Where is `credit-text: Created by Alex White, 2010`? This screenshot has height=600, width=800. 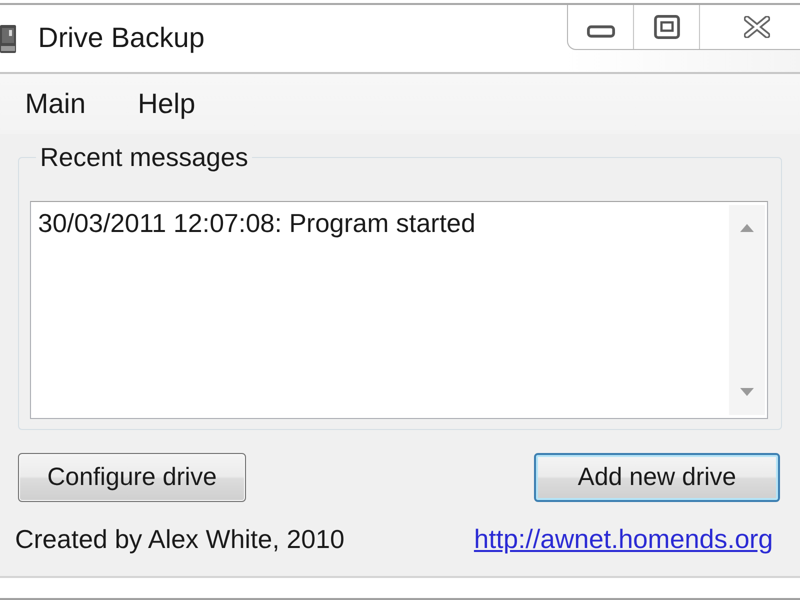 credit-text: Created by Alex White, 2010 is located at coordinates (180, 539).